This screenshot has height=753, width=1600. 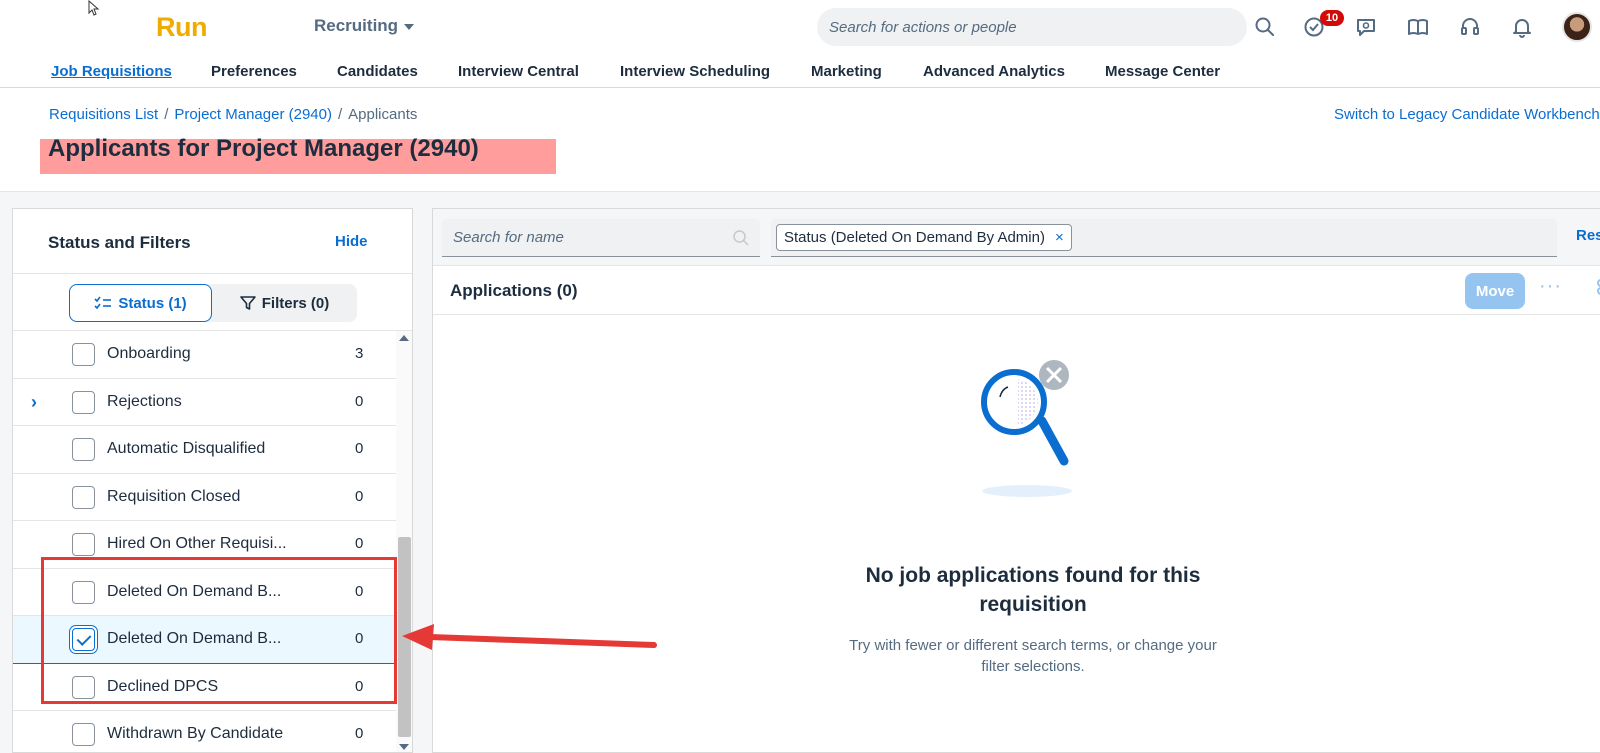 What do you see at coordinates (103, 114) in the screenshot?
I see `breadcrumb-requisitions-list: Requisitions List` at bounding box center [103, 114].